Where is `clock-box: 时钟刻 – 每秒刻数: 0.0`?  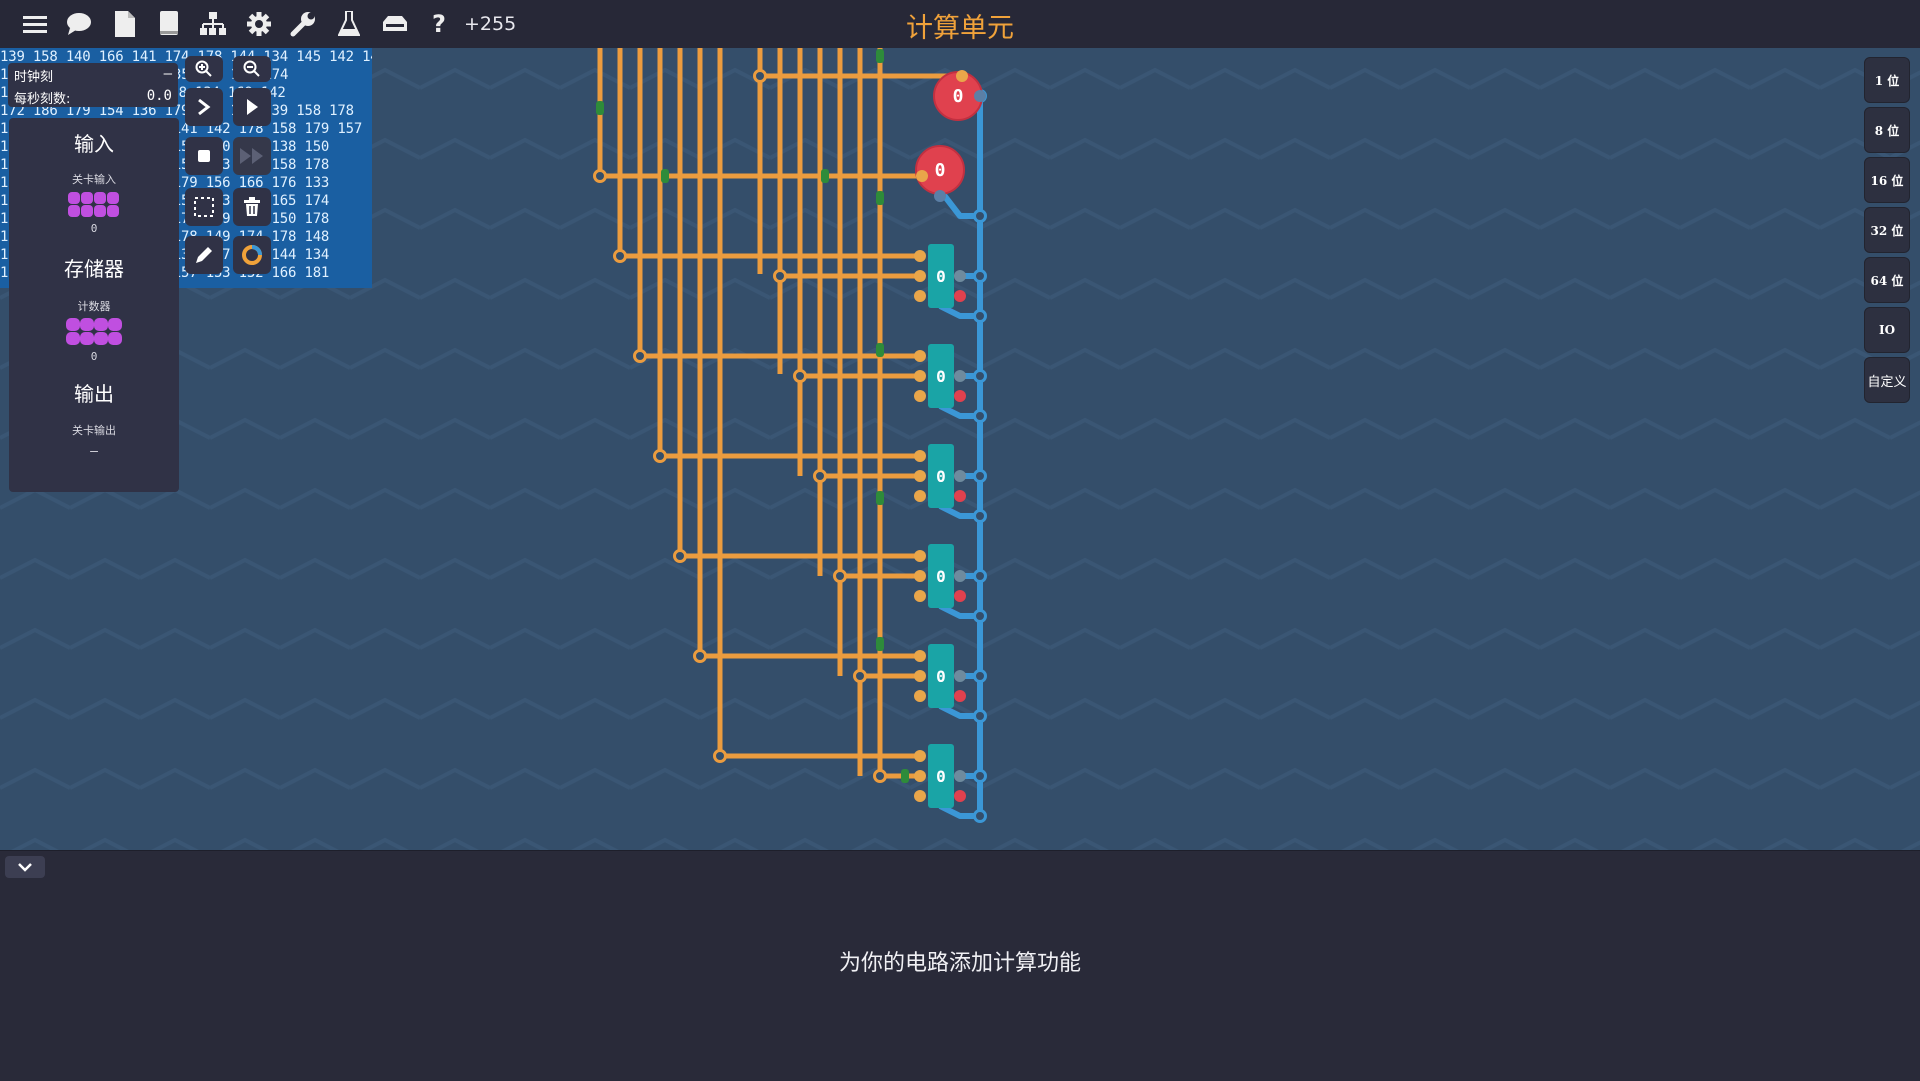
clock-box: 时钟刻 – 每秒刻数: 0.0 is located at coordinates (93, 85).